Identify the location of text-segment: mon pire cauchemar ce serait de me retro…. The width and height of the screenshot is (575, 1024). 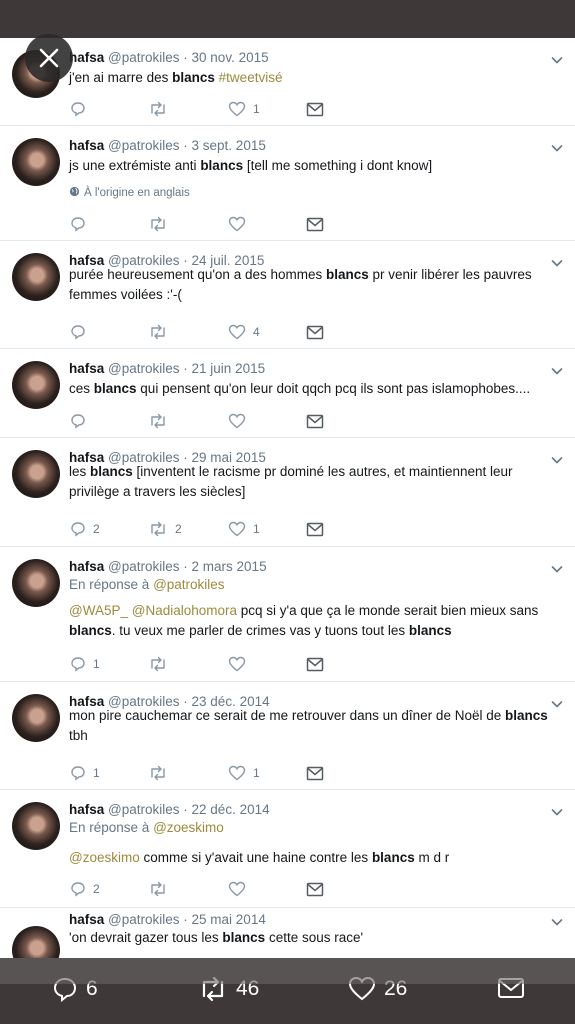
(287, 715).